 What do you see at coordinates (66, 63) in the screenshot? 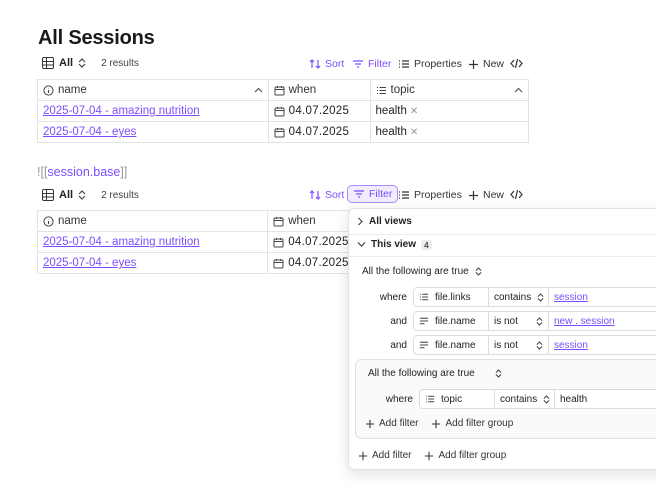
I see `view-name: All` at bounding box center [66, 63].